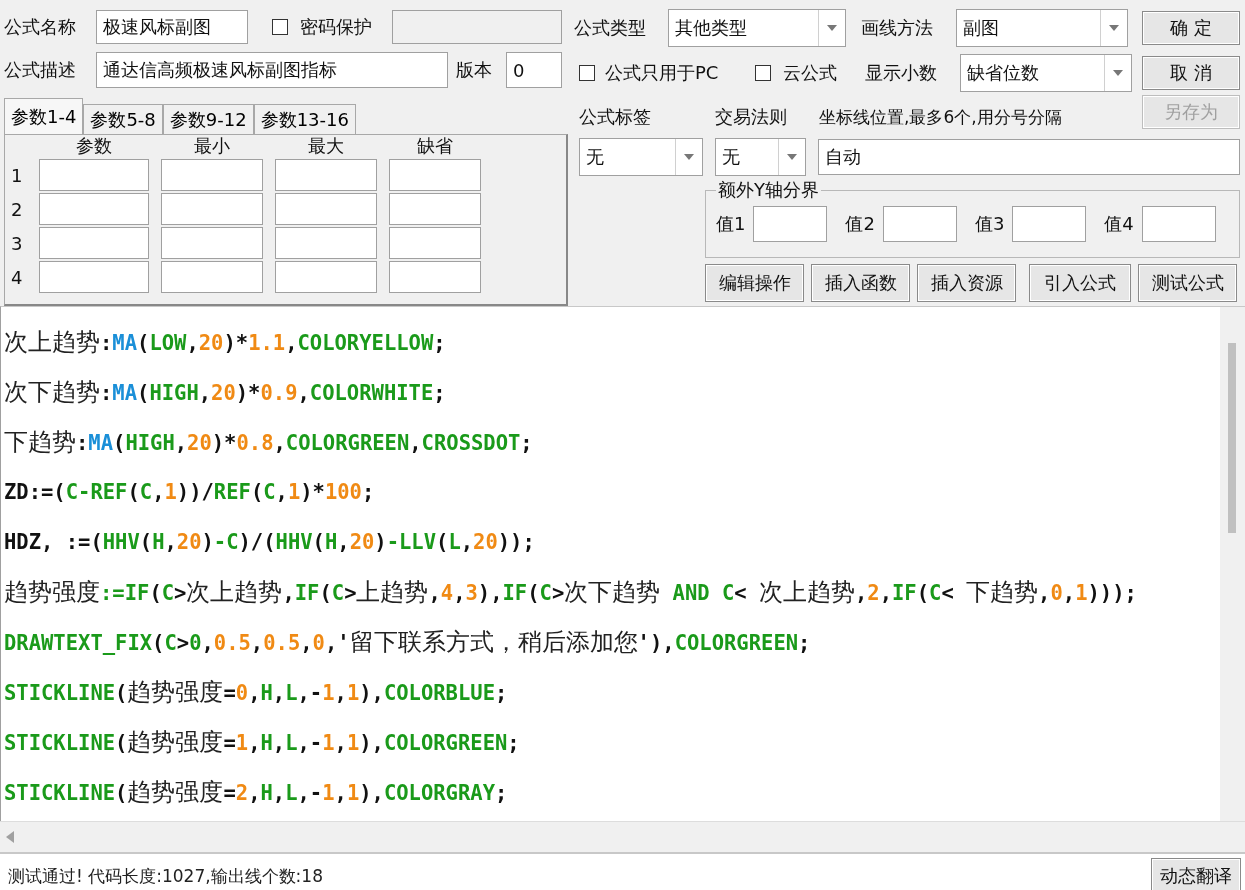  Describe the element at coordinates (40, 27) in the screenshot. I see `field-label: 公式名称` at that location.